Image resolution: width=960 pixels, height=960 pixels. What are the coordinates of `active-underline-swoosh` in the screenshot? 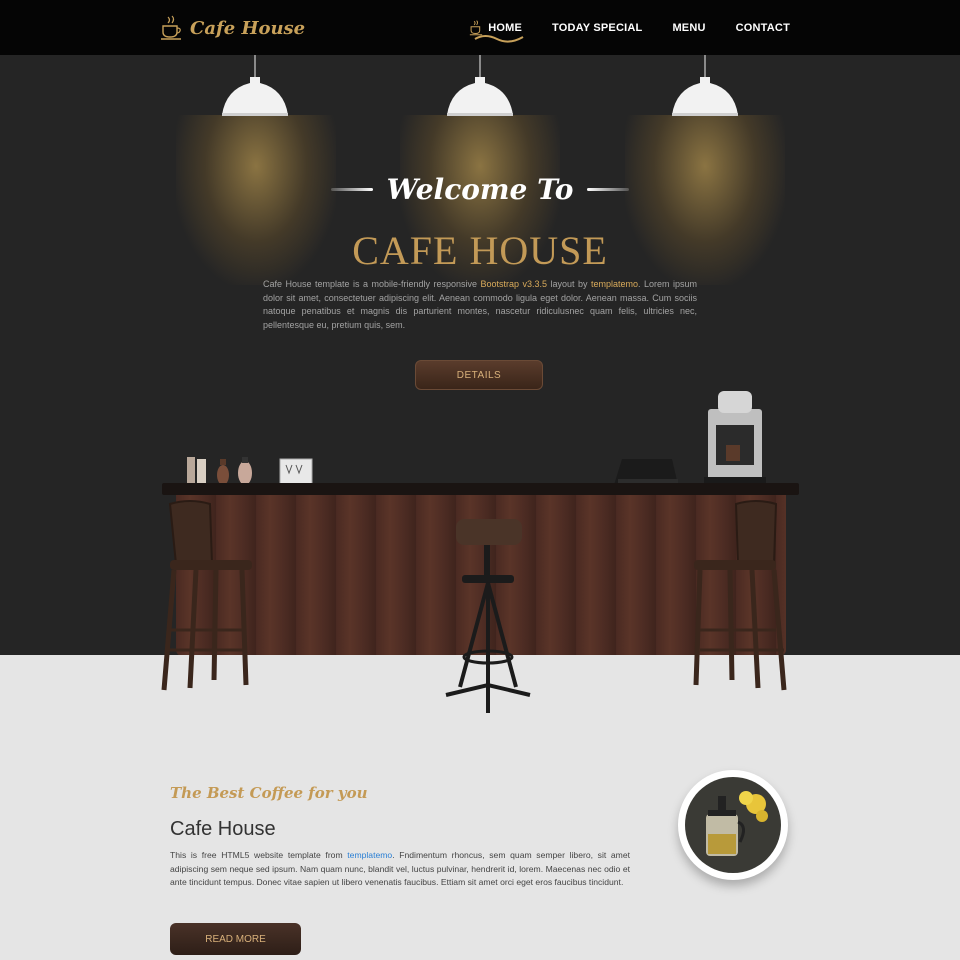 It's located at (499, 38).